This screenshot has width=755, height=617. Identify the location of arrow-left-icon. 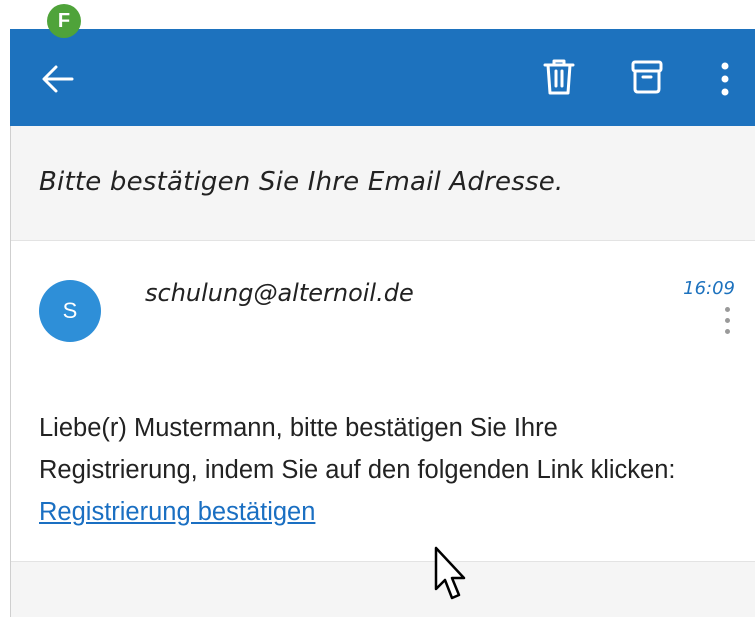
(58, 79).